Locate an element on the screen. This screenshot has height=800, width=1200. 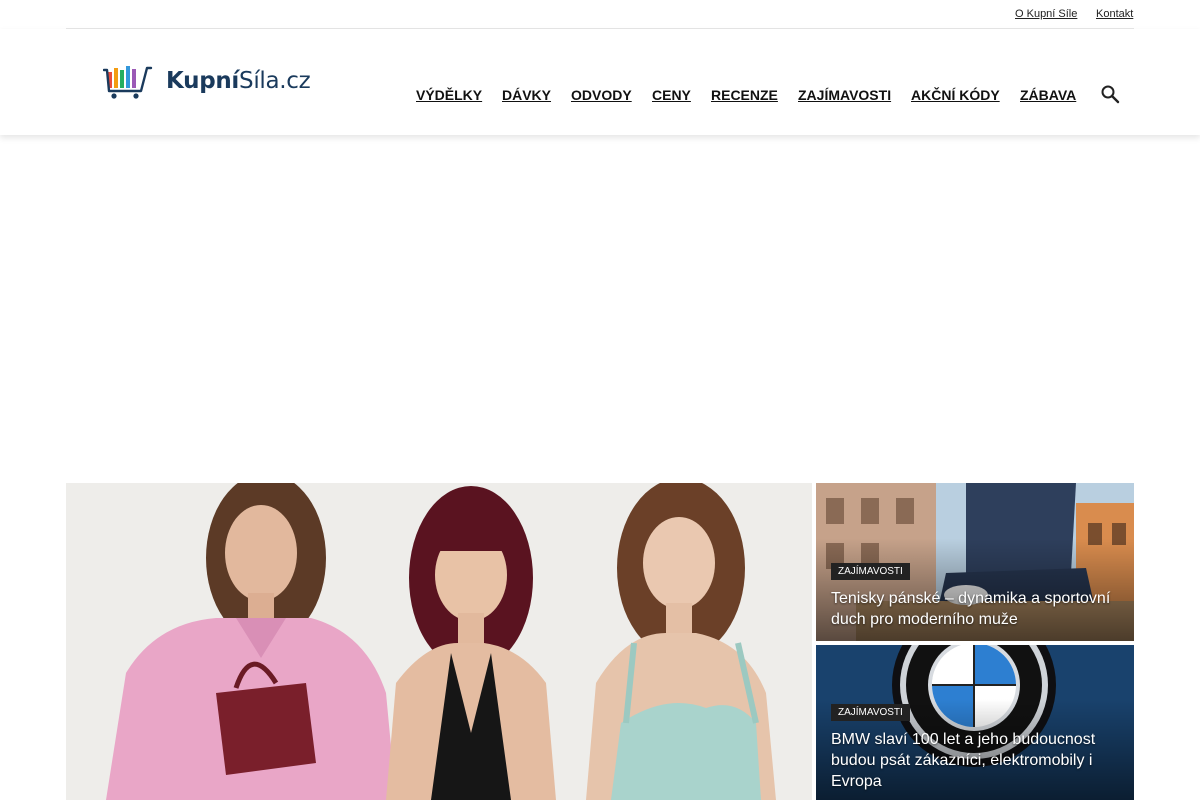
top-utility-bar: O Kupní Síle Kontakt is located at coordinates (600, 14).